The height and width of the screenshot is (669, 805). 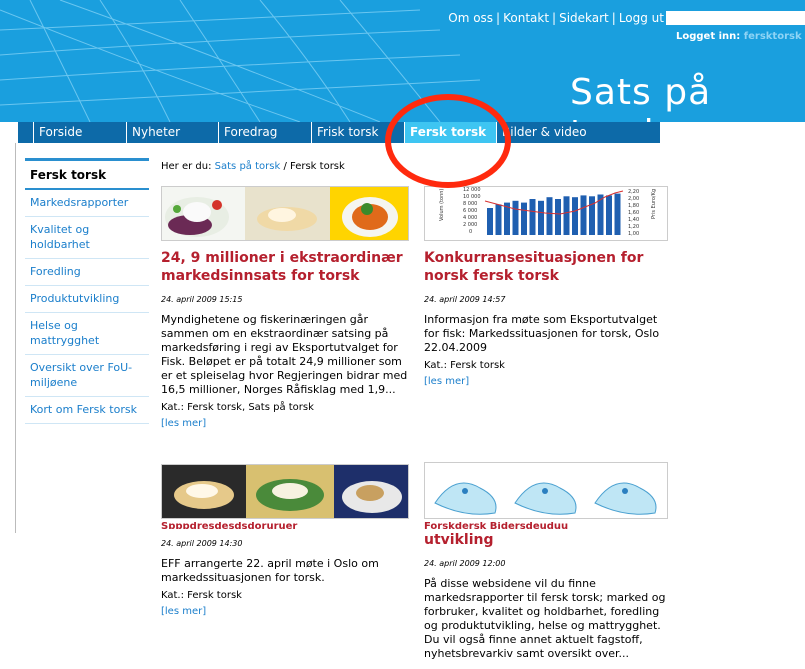 What do you see at coordinates (186, 166) in the screenshot?
I see `breadcrumb-prefix: Her er du:` at bounding box center [186, 166].